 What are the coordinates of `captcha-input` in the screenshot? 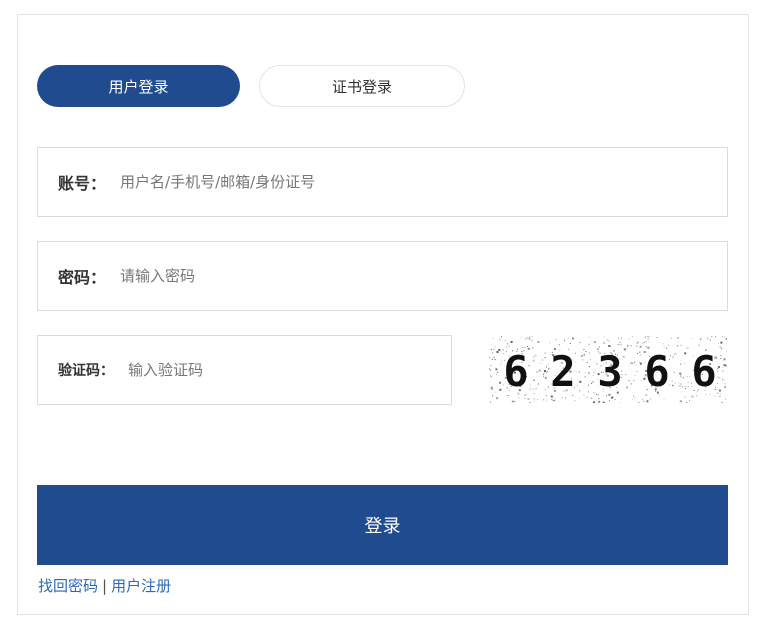 It's located at (289, 370).